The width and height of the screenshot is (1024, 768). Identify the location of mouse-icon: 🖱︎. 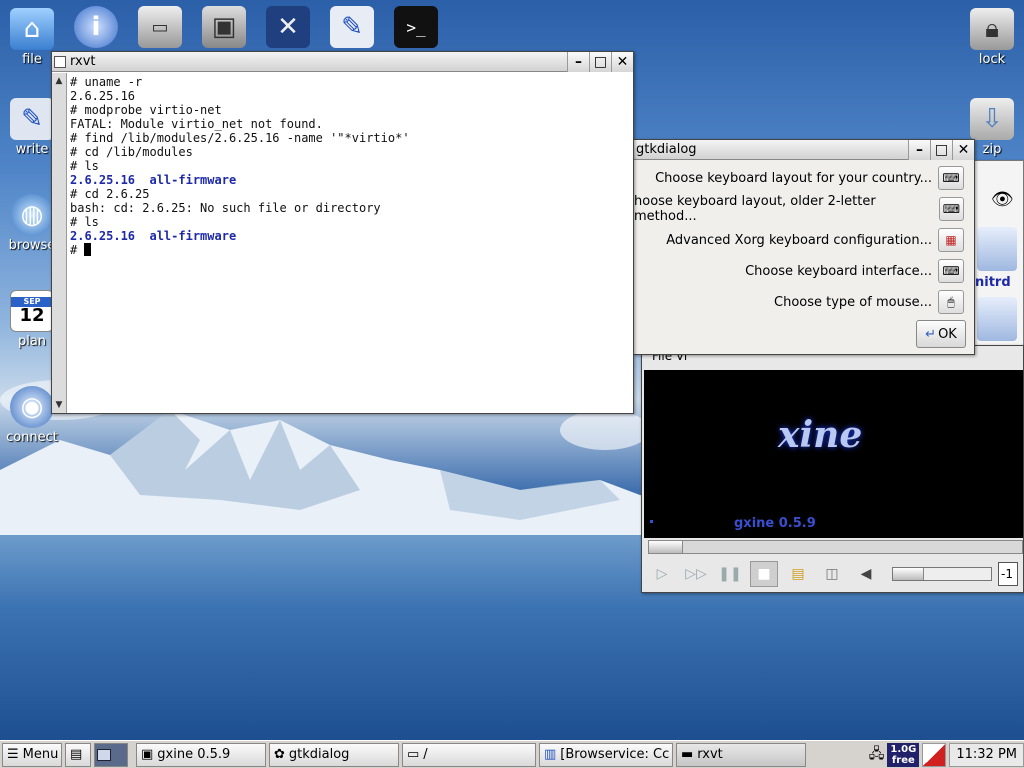
(951, 301).